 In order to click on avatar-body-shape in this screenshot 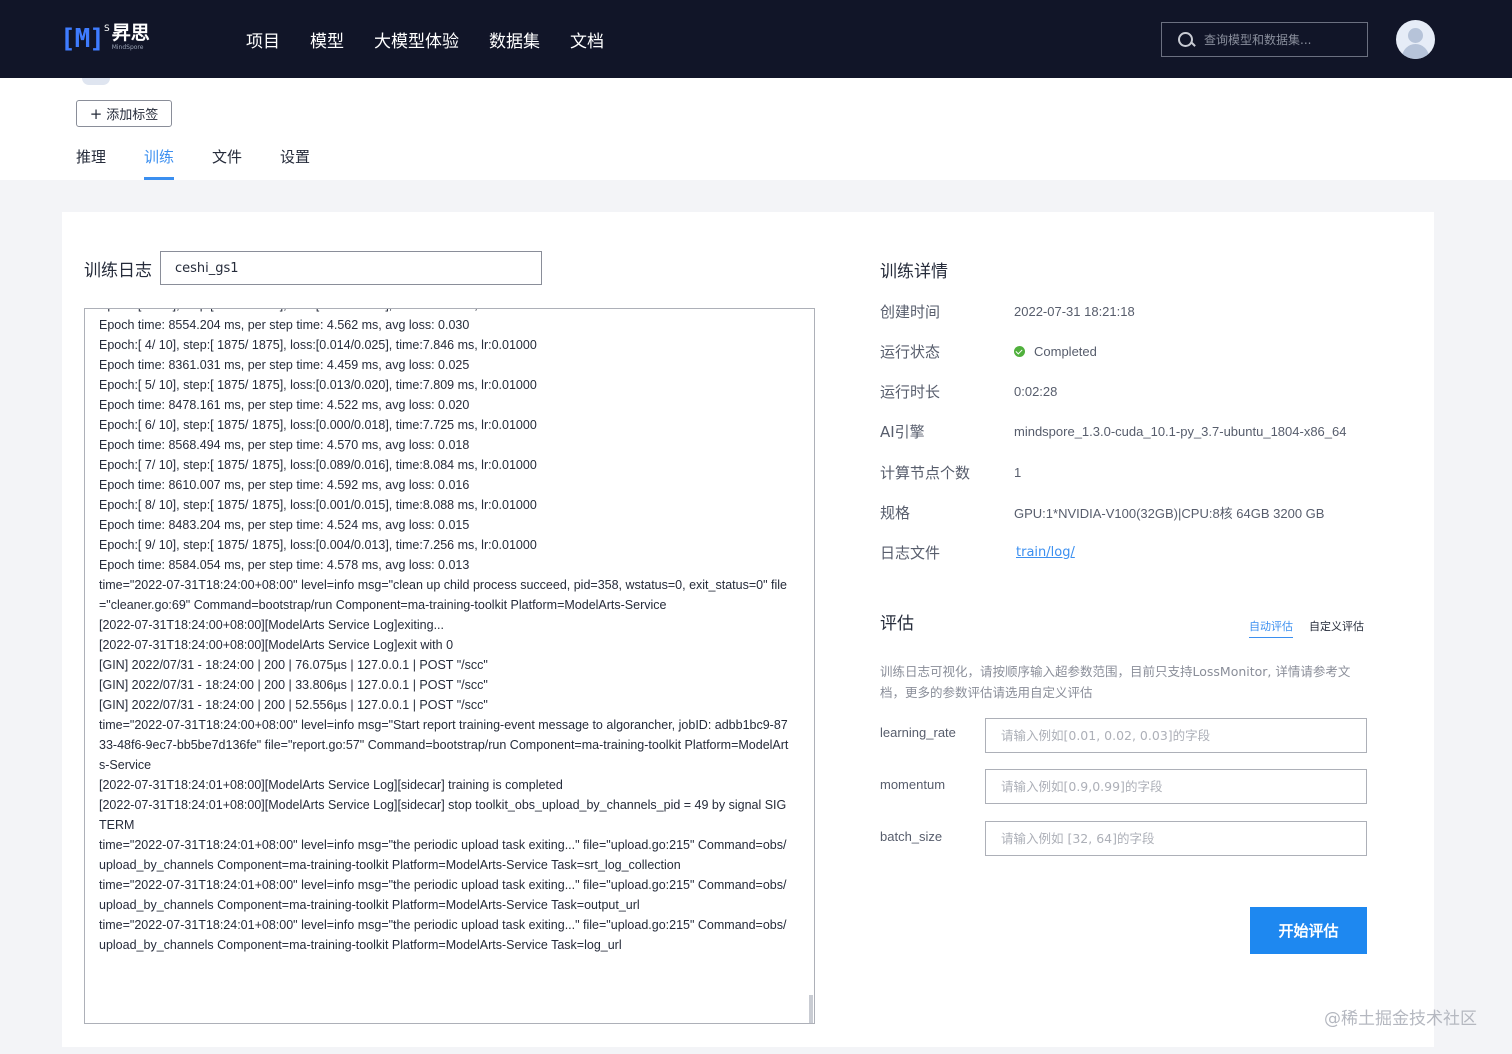, I will do `click(1415, 51)`.